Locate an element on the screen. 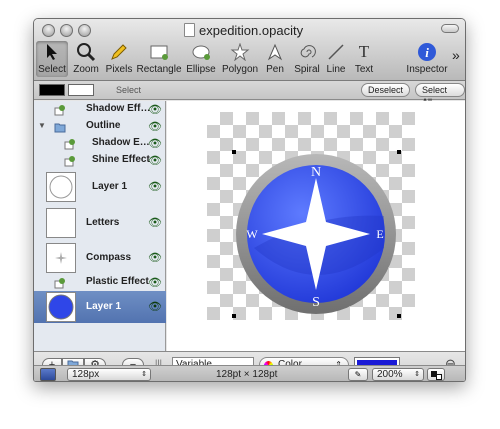 This screenshot has width=500, height=429. tool-select: Select is located at coordinates (52, 59).